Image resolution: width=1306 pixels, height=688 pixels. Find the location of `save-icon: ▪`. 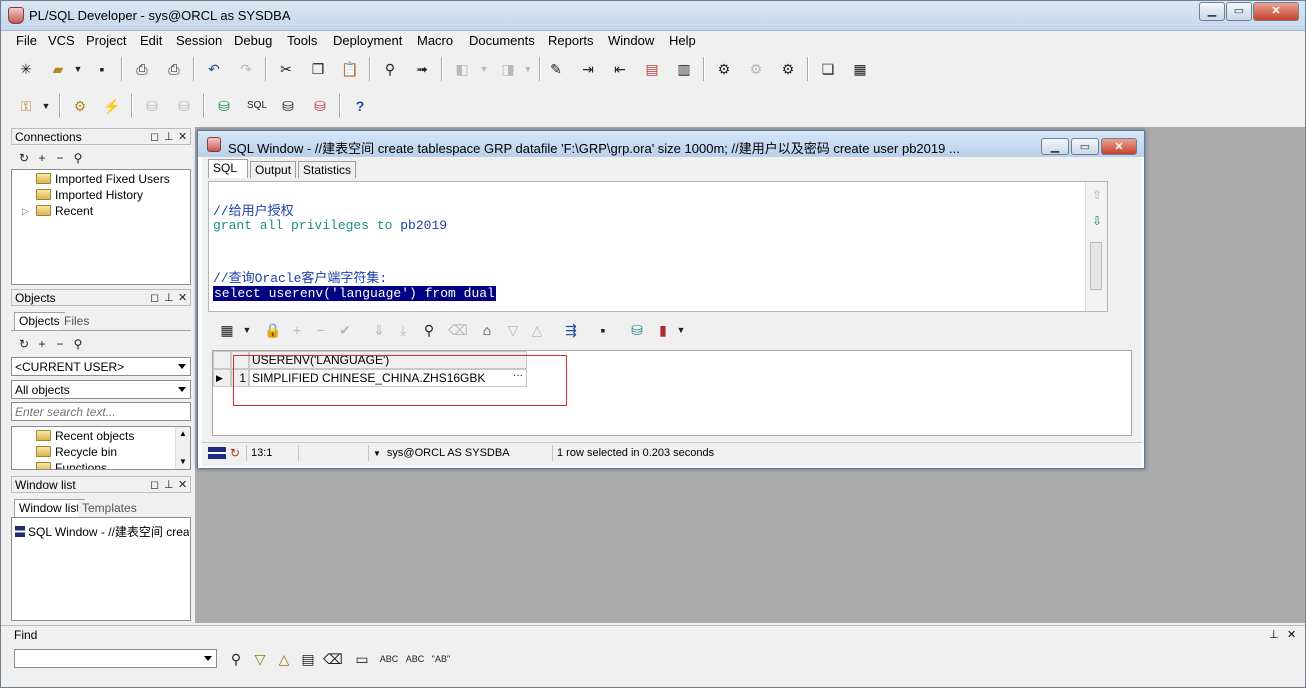

save-icon: ▪ is located at coordinates (102, 69).